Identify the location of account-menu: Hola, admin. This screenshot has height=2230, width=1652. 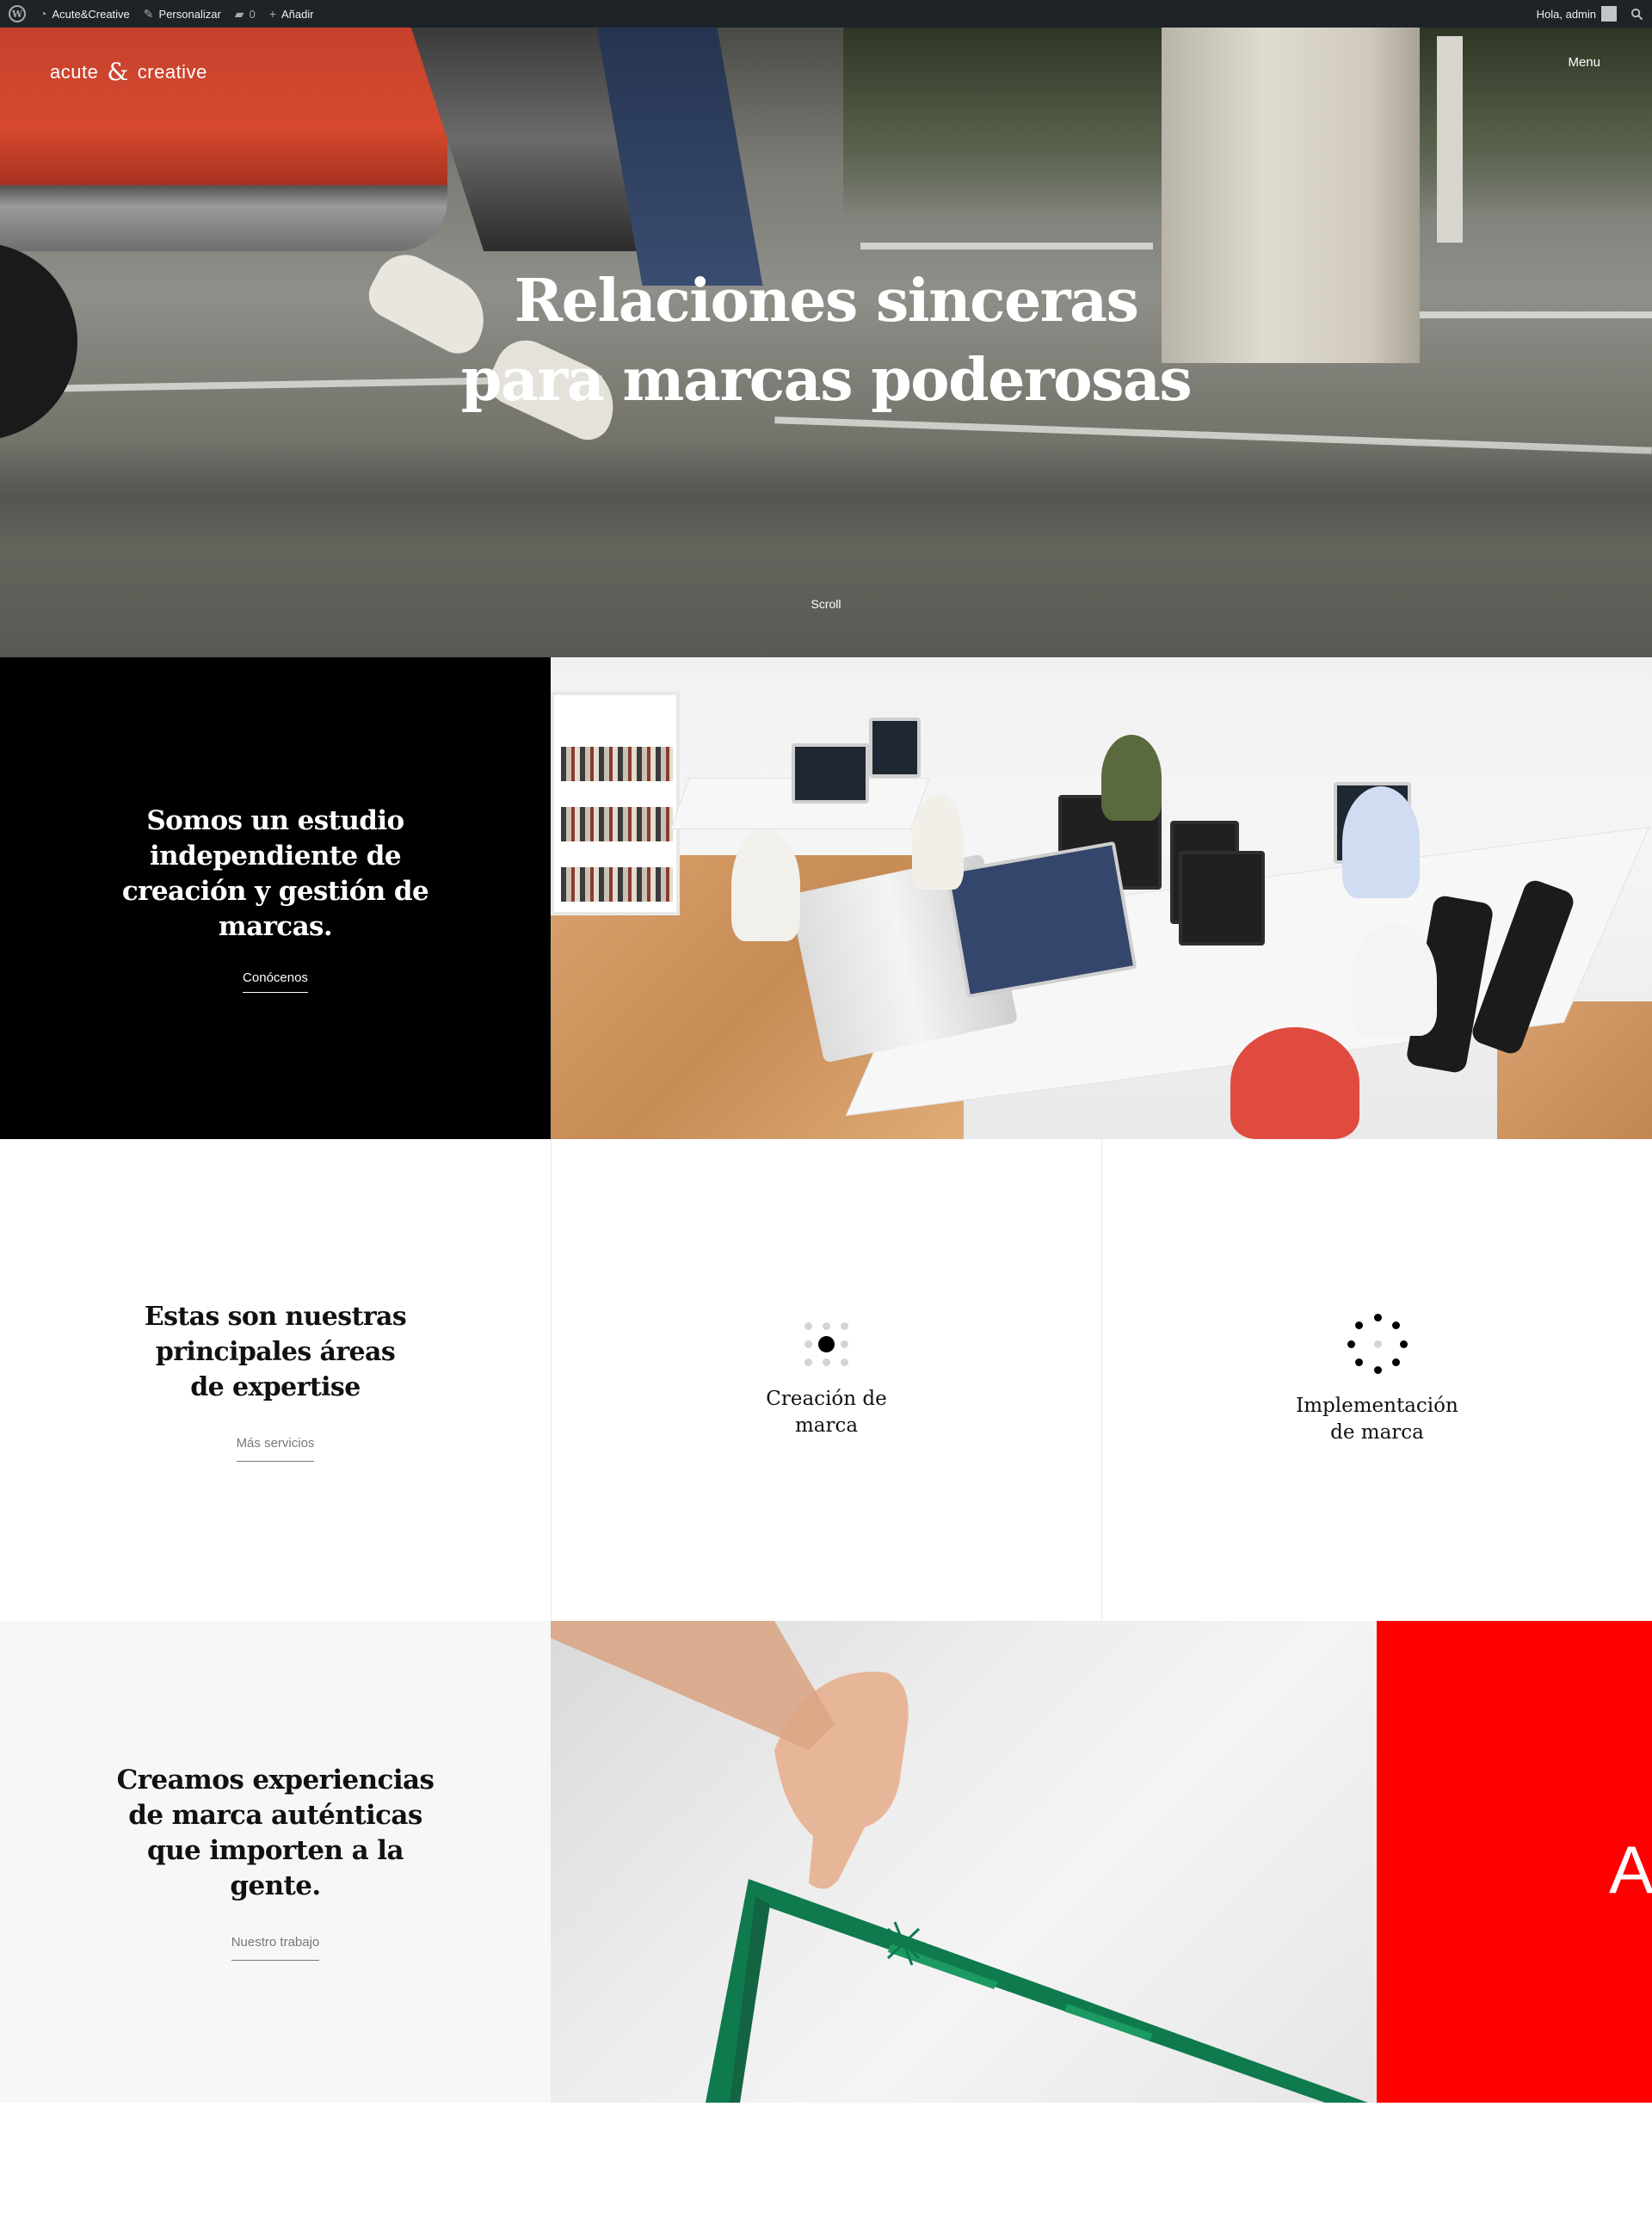
(1577, 14).